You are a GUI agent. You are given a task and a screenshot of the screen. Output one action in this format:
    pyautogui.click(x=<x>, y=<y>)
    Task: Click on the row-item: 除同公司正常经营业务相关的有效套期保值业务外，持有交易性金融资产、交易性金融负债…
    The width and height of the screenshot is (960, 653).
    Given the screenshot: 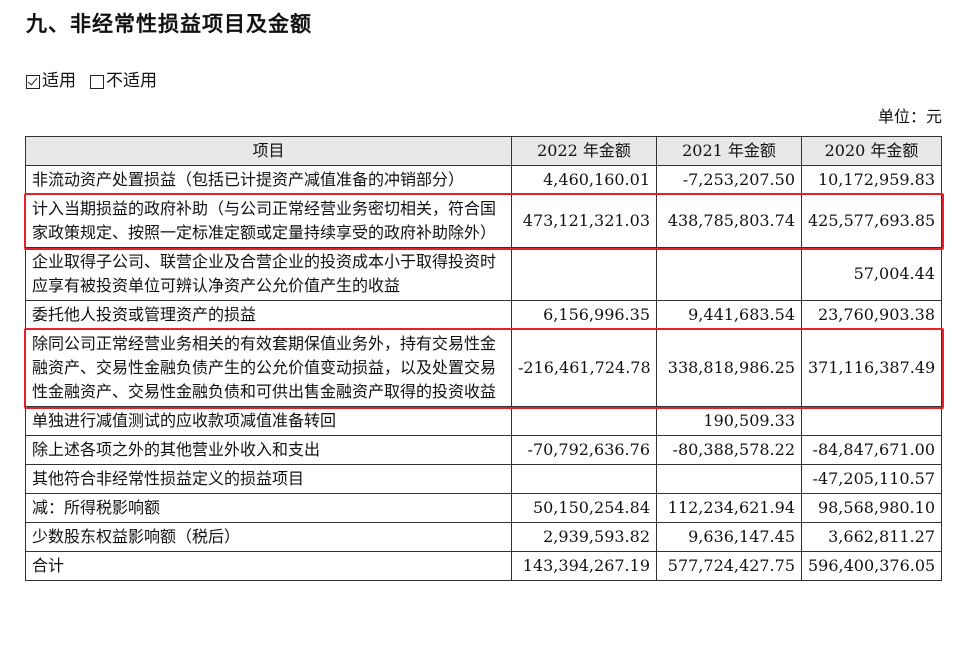 What is the action you would take?
    pyautogui.click(x=268, y=368)
    